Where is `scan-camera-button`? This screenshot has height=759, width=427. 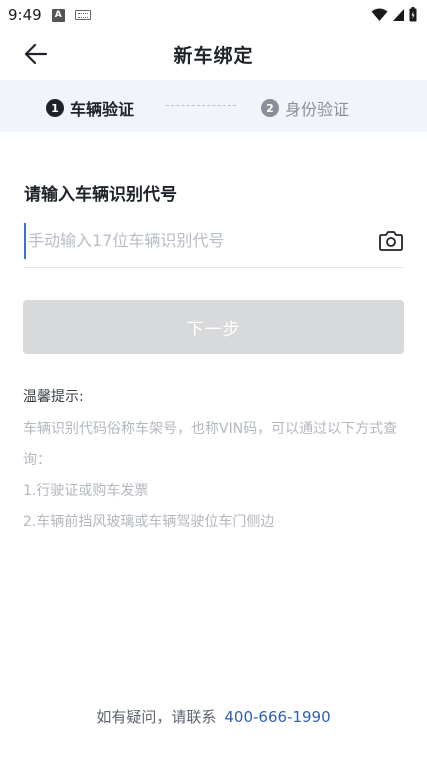
scan-camera-button is located at coordinates (391, 241).